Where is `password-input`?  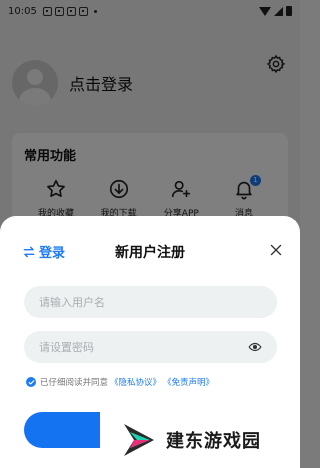 password-input is located at coordinates (143, 347).